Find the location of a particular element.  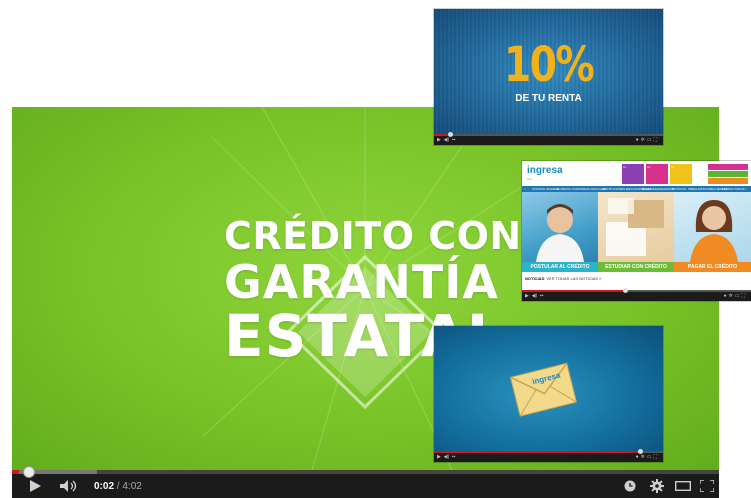

thumbnail-2-control-bar: ▶ ◀) ▪▪ ●✲▭⛶ is located at coordinates (636, 294).